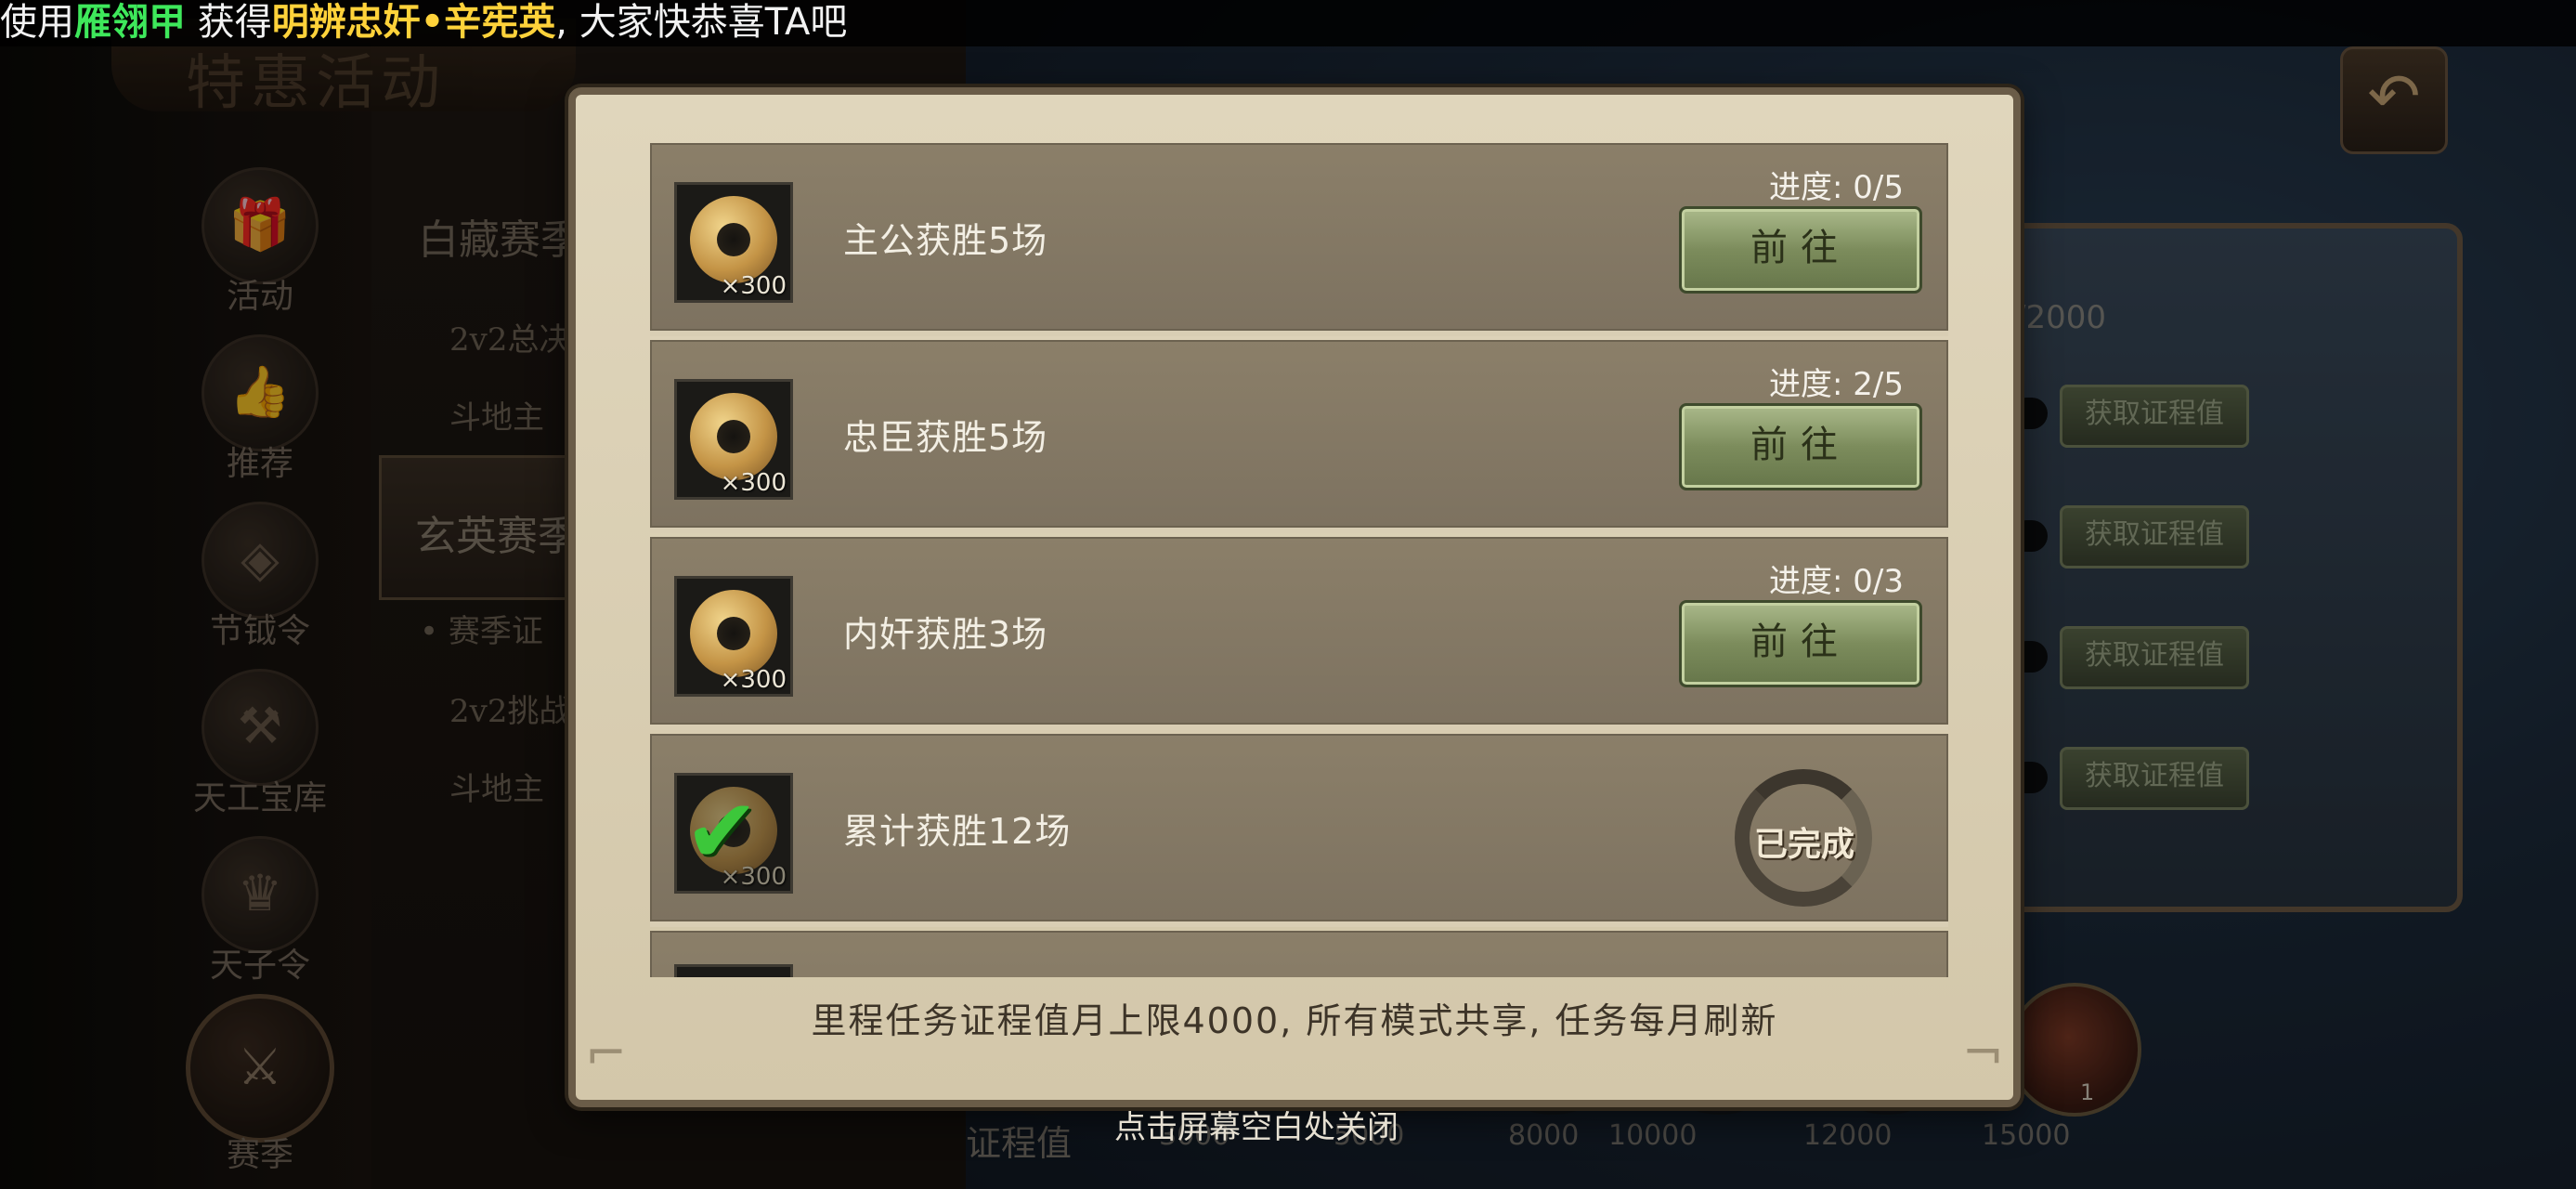 The image size is (2576, 1189). What do you see at coordinates (1288, 23) in the screenshot?
I see `broadcast-marquee: 使用雁翎甲 获得明辨忠奸•辛宪英, 大家快恭喜TA吧` at bounding box center [1288, 23].